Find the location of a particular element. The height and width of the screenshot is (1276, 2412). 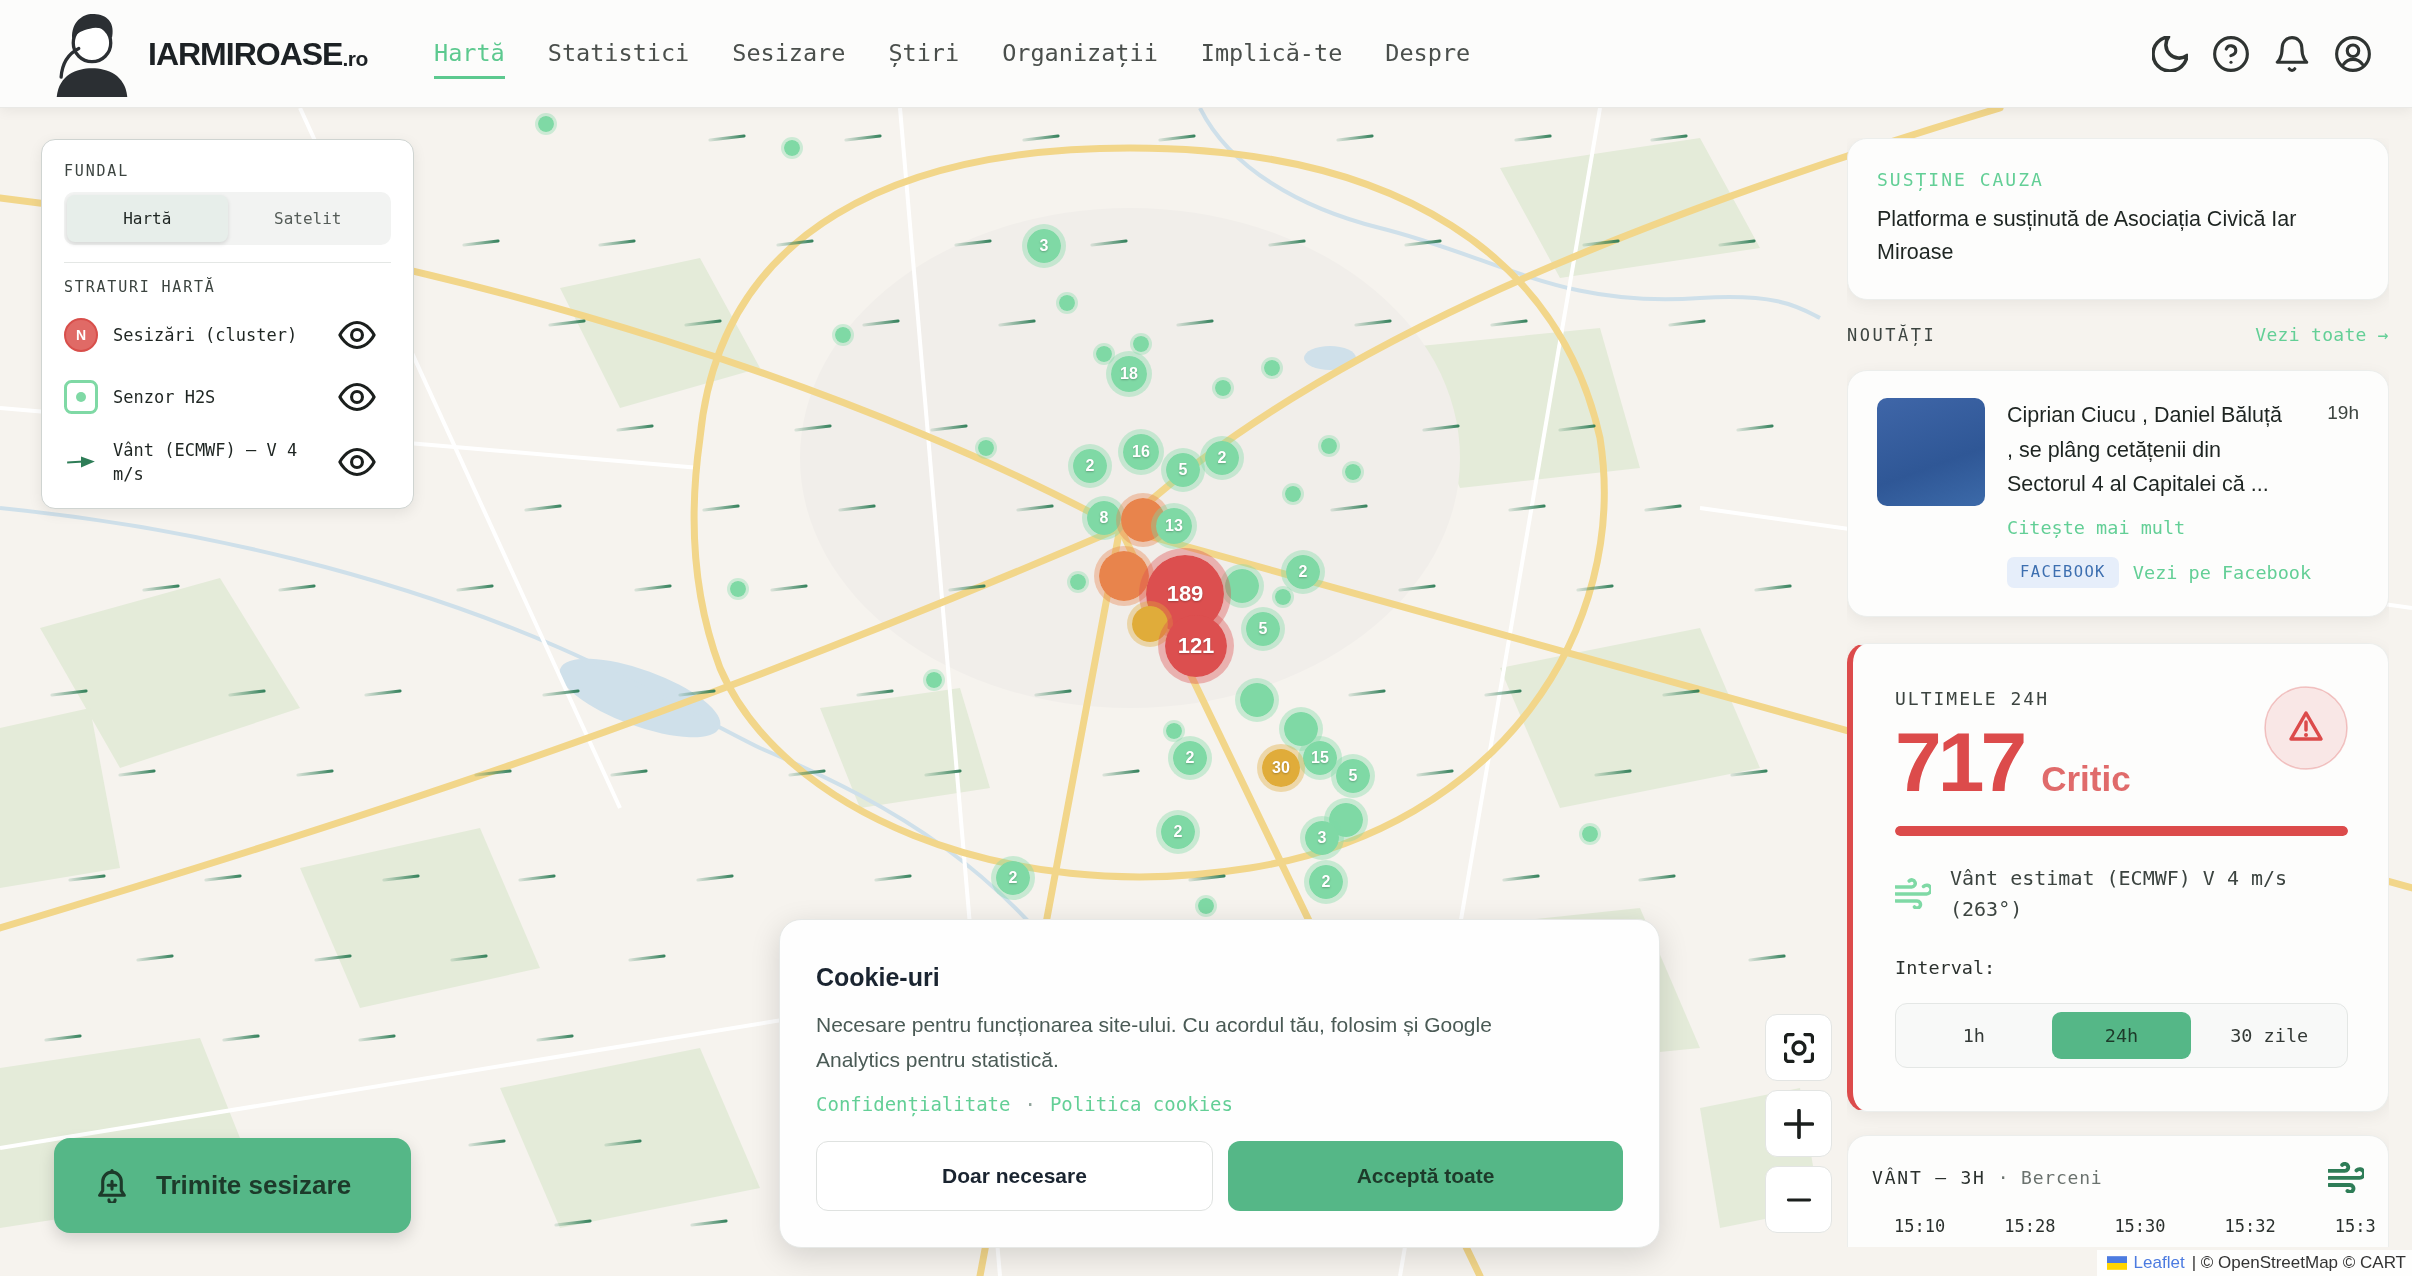

wind-icon is located at coordinates (2346, 1177).